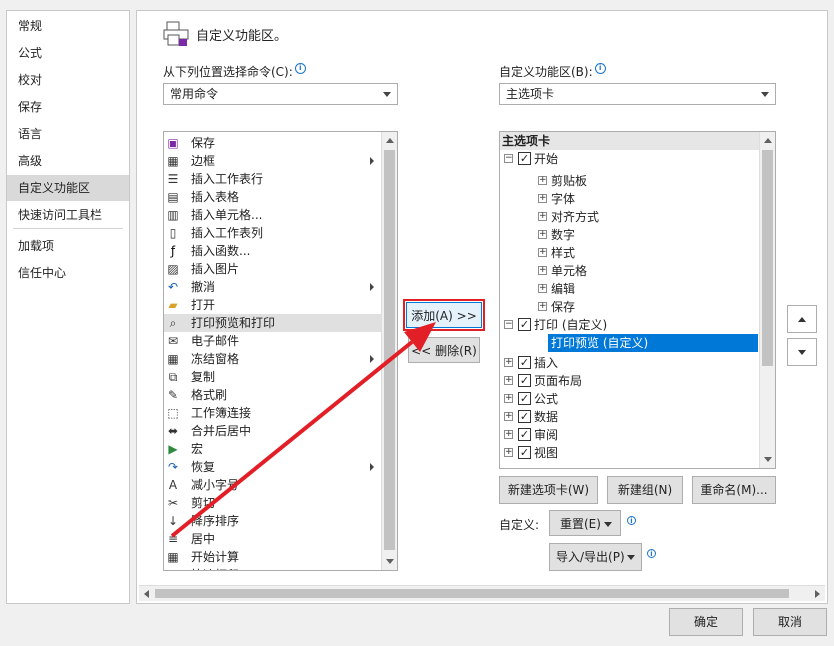 This screenshot has height=646, width=834. I want to click on nav-item: 高级, so click(68, 161).